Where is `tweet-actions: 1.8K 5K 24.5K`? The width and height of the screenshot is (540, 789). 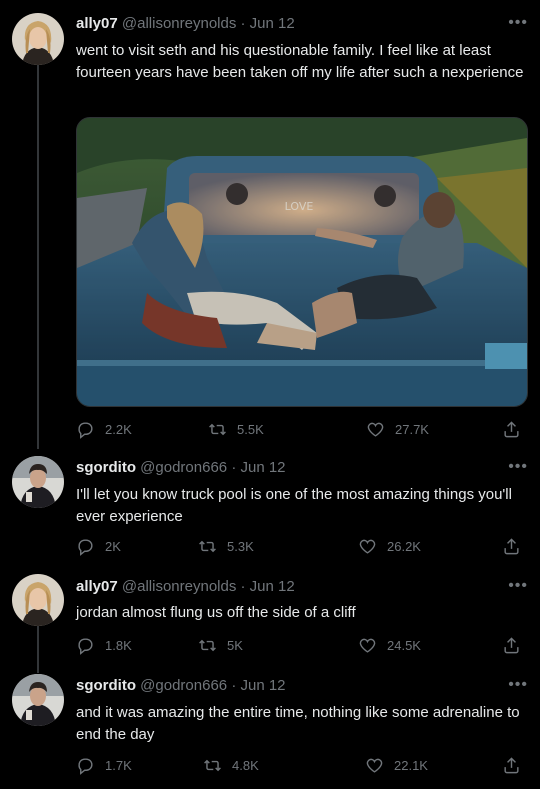
tweet-actions: 1.8K 5K 24.5K is located at coordinates (301, 647).